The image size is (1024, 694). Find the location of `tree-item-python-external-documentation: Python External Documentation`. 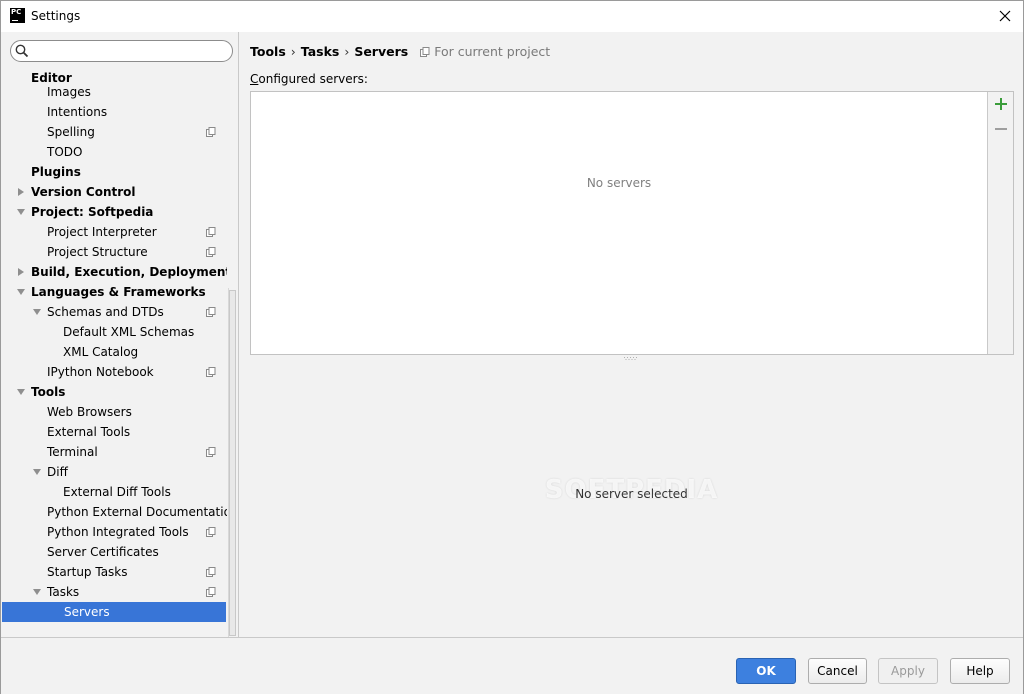

tree-item-python-external-documentation: Python External Documentation is located at coordinates (114, 512).